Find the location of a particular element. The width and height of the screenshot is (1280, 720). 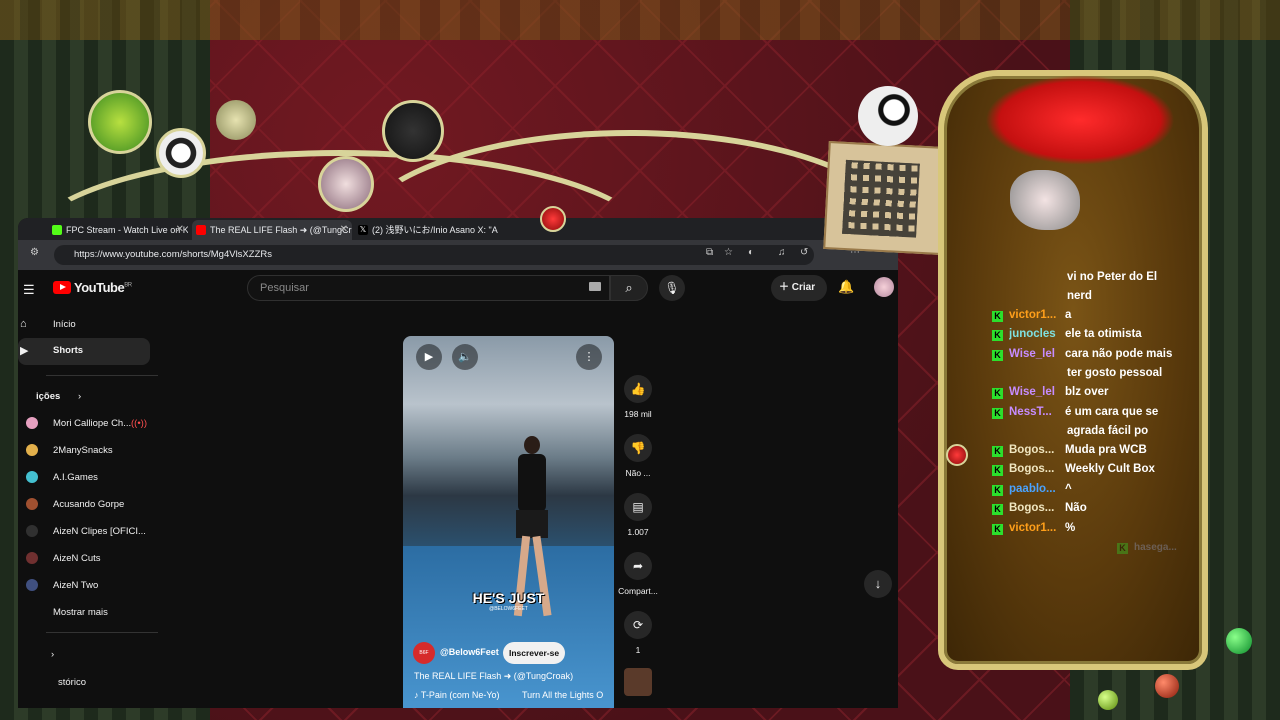

emote-ornament-horseshoe is located at coordinates (181, 153).